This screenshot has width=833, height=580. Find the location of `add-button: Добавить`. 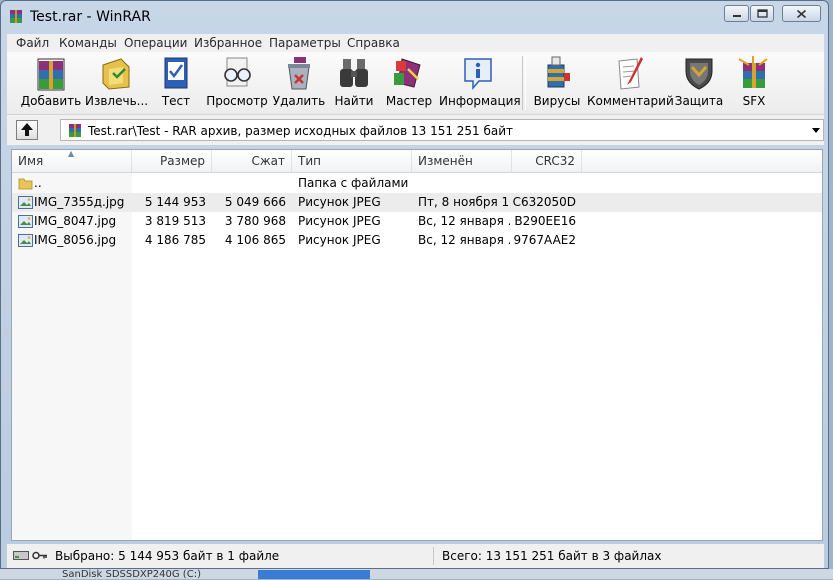

add-button: Добавить is located at coordinates (51, 83).